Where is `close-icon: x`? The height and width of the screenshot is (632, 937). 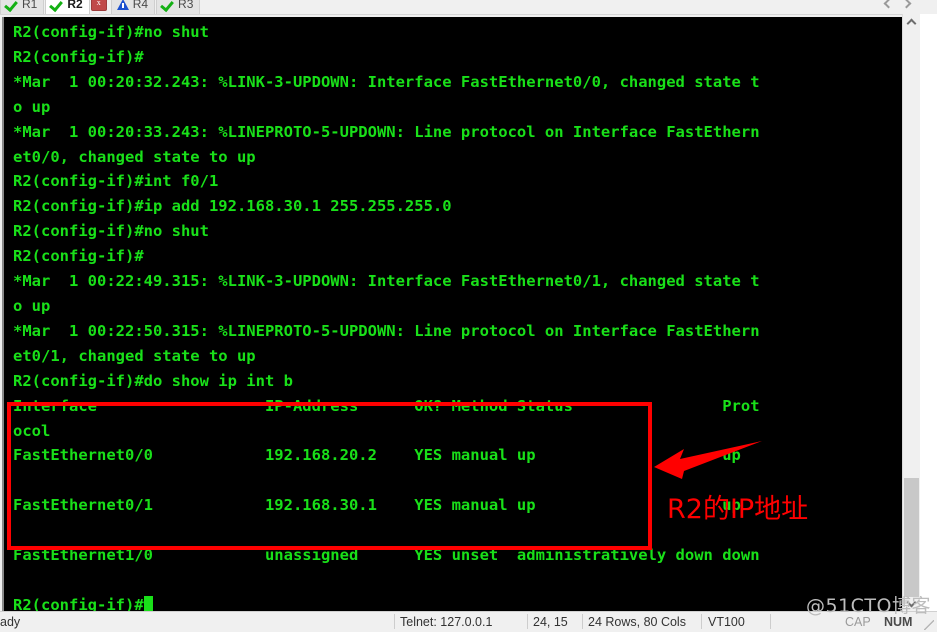 close-icon: x is located at coordinates (98, 5).